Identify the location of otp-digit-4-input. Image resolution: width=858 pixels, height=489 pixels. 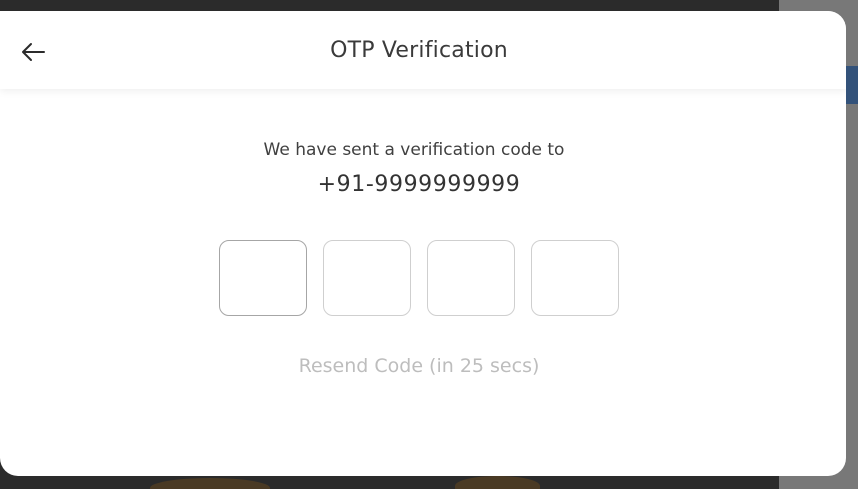
(575, 278).